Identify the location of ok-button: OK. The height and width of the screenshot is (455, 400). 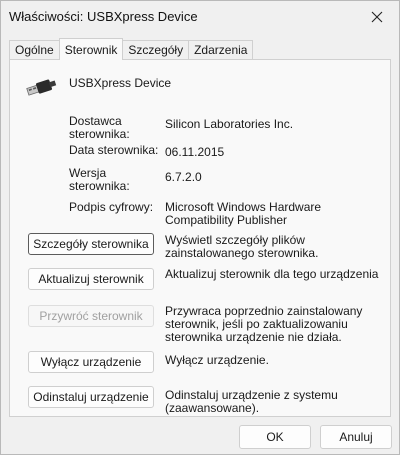
(275, 437).